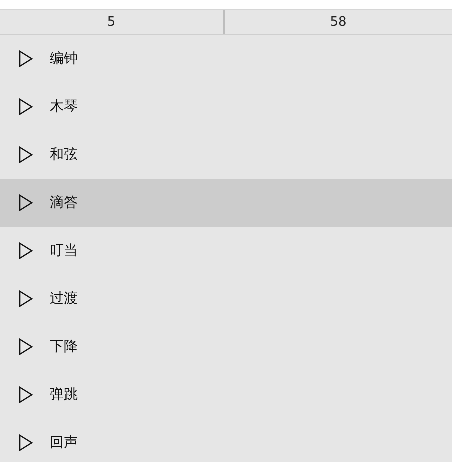 Image resolution: width=452 pixels, height=462 pixels. I want to click on sound-name: 回声, so click(64, 443).